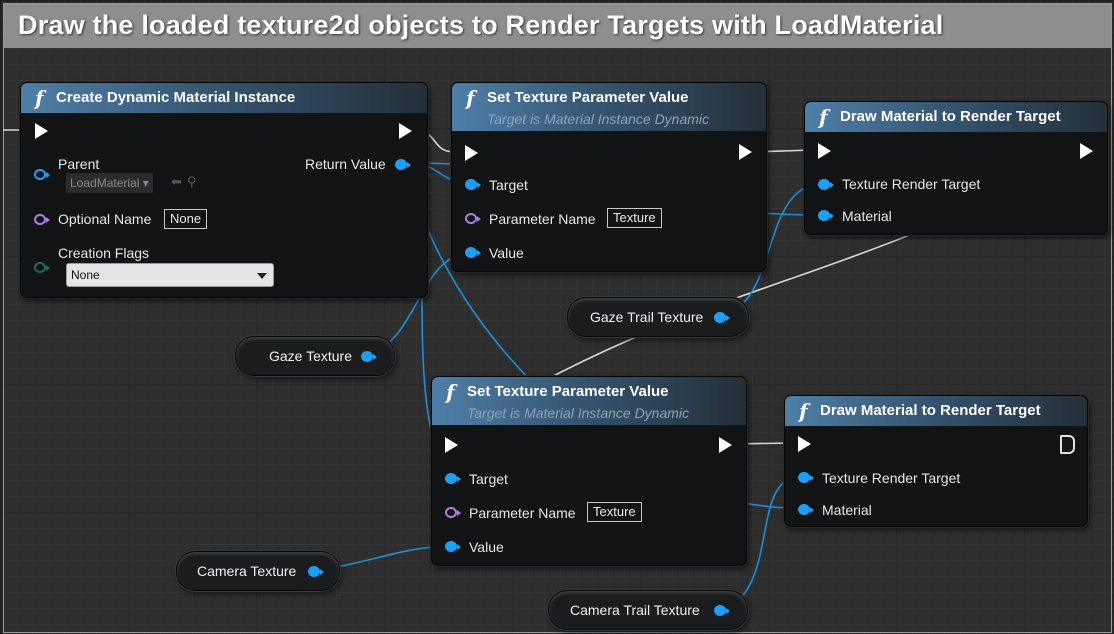 The height and width of the screenshot is (634, 1114). Describe the element at coordinates (311, 356) in the screenshot. I see `variable-label: Gaze Texture` at that location.